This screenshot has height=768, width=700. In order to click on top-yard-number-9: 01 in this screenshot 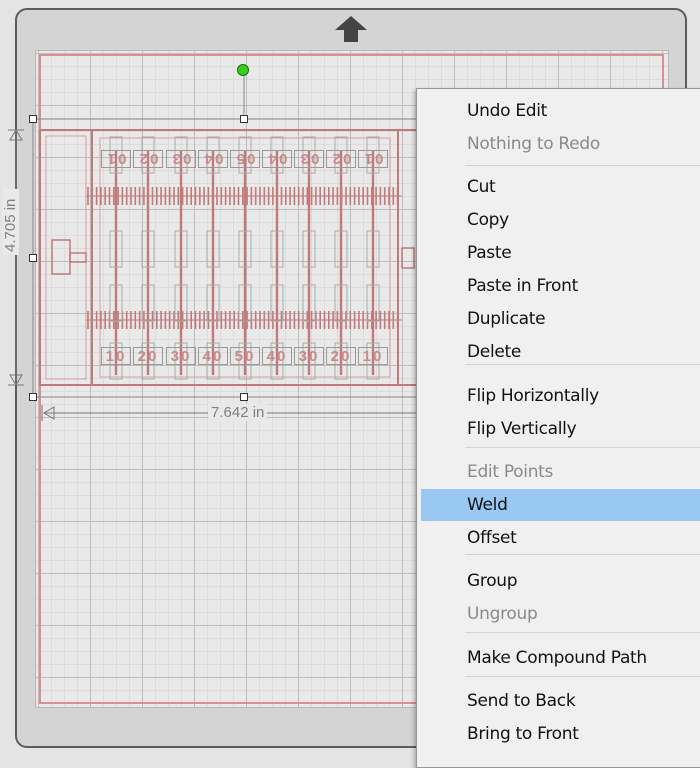, I will do `click(373, 159)`.